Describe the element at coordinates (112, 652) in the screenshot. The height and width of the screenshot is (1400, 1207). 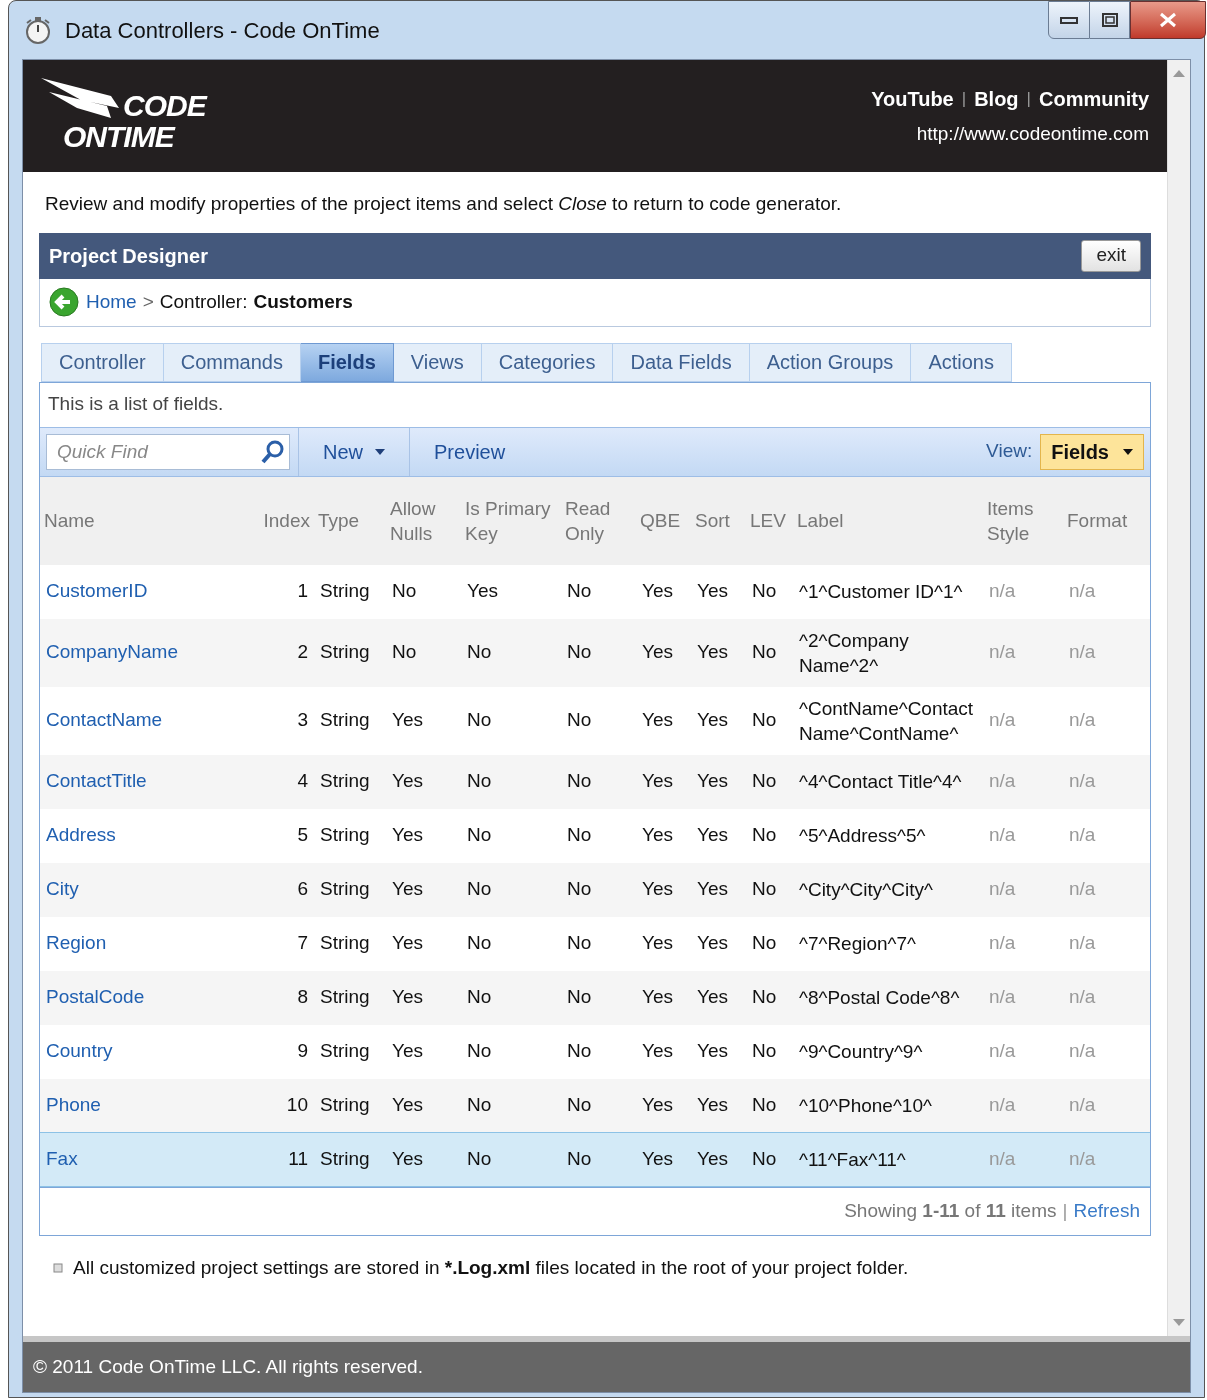
I see `field-name-link: CompanyName` at that location.